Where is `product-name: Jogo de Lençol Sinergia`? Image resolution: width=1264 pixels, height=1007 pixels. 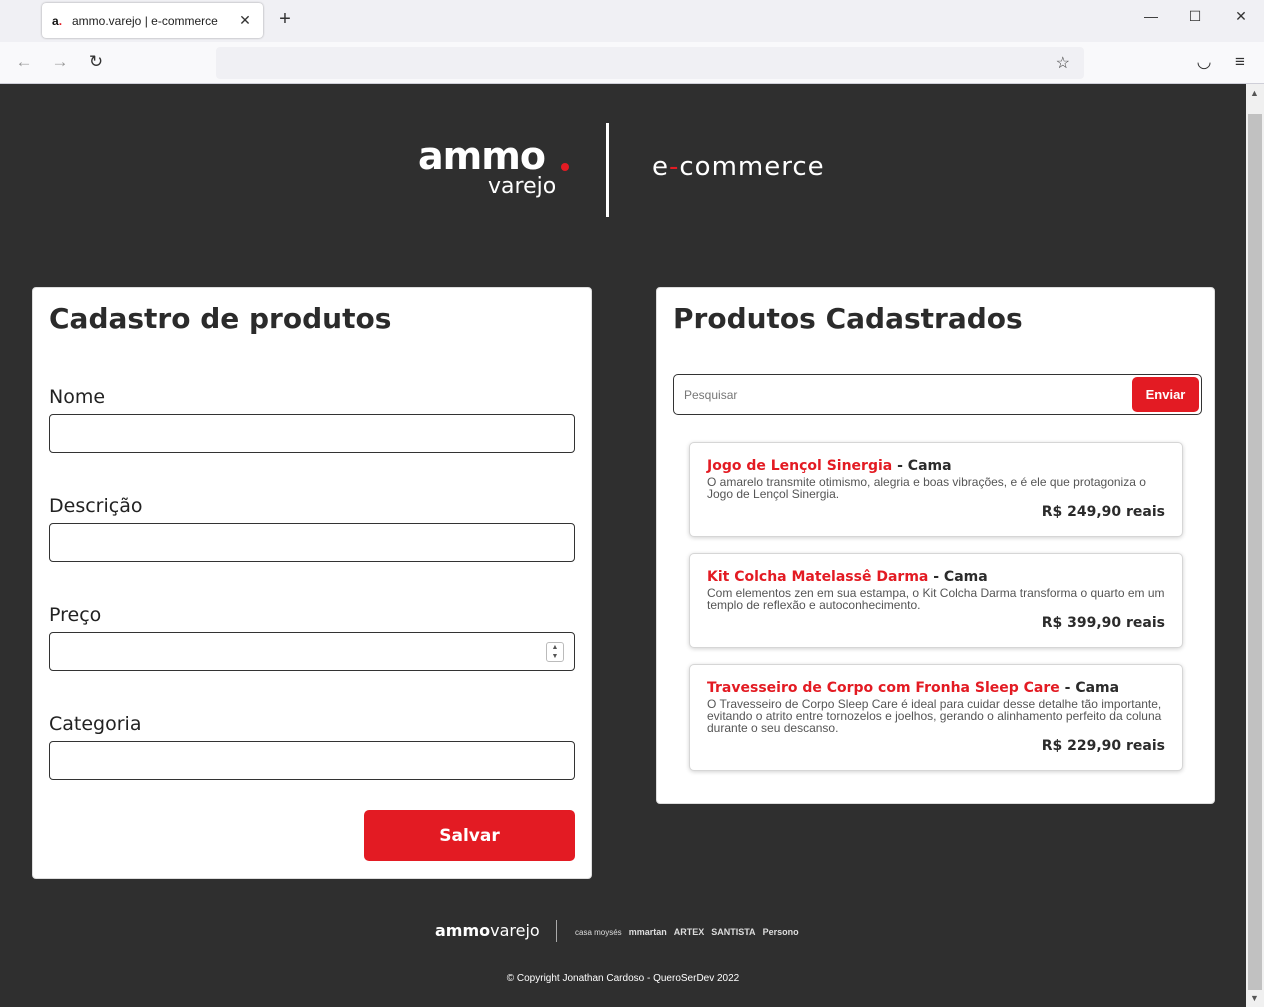
product-name: Jogo de Lençol Sinergia is located at coordinates (800, 466).